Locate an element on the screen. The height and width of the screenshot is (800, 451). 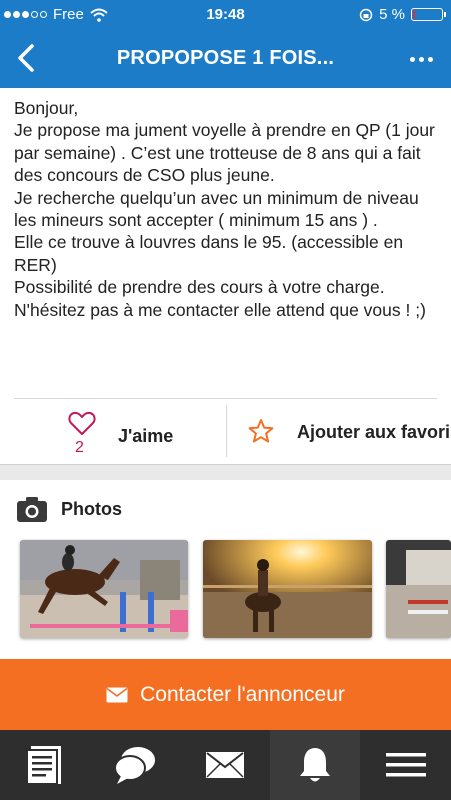
more-options-button is located at coordinates (421, 59).